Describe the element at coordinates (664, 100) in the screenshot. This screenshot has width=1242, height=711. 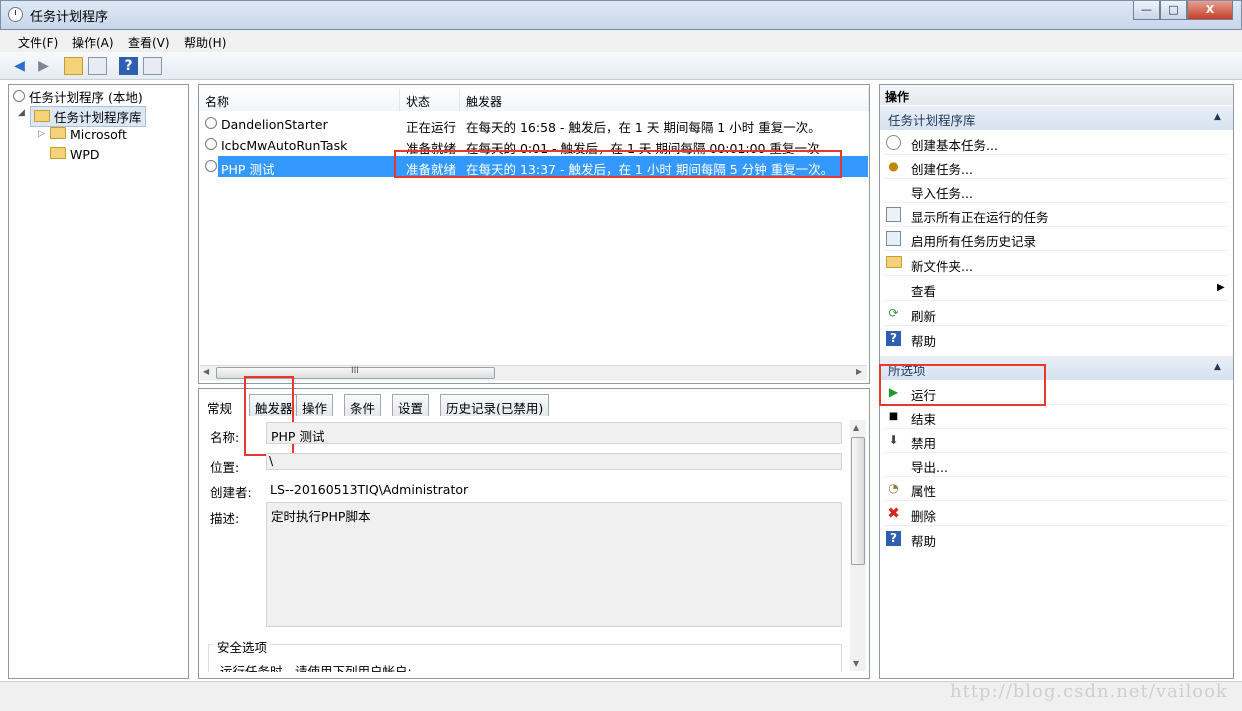
I see `column-header-trigger: 触发器` at that location.